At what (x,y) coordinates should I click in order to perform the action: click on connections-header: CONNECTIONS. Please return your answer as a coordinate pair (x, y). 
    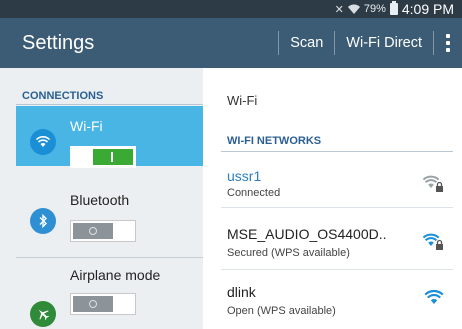
    Looking at the image, I should click on (63, 96).